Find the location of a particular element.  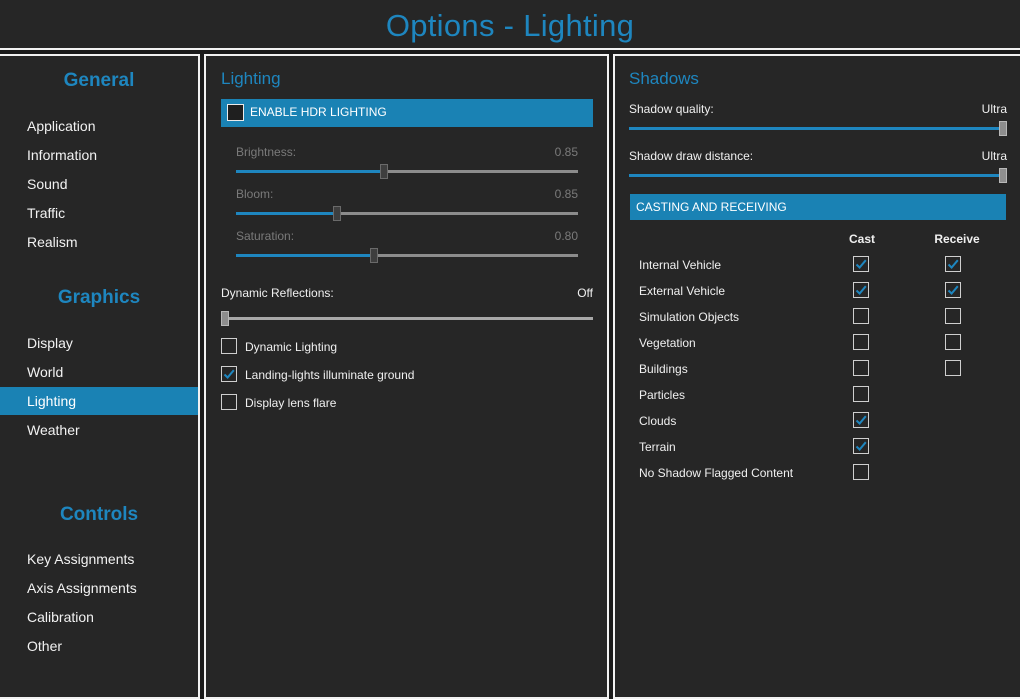

nav-item-application: Application is located at coordinates (99, 126).